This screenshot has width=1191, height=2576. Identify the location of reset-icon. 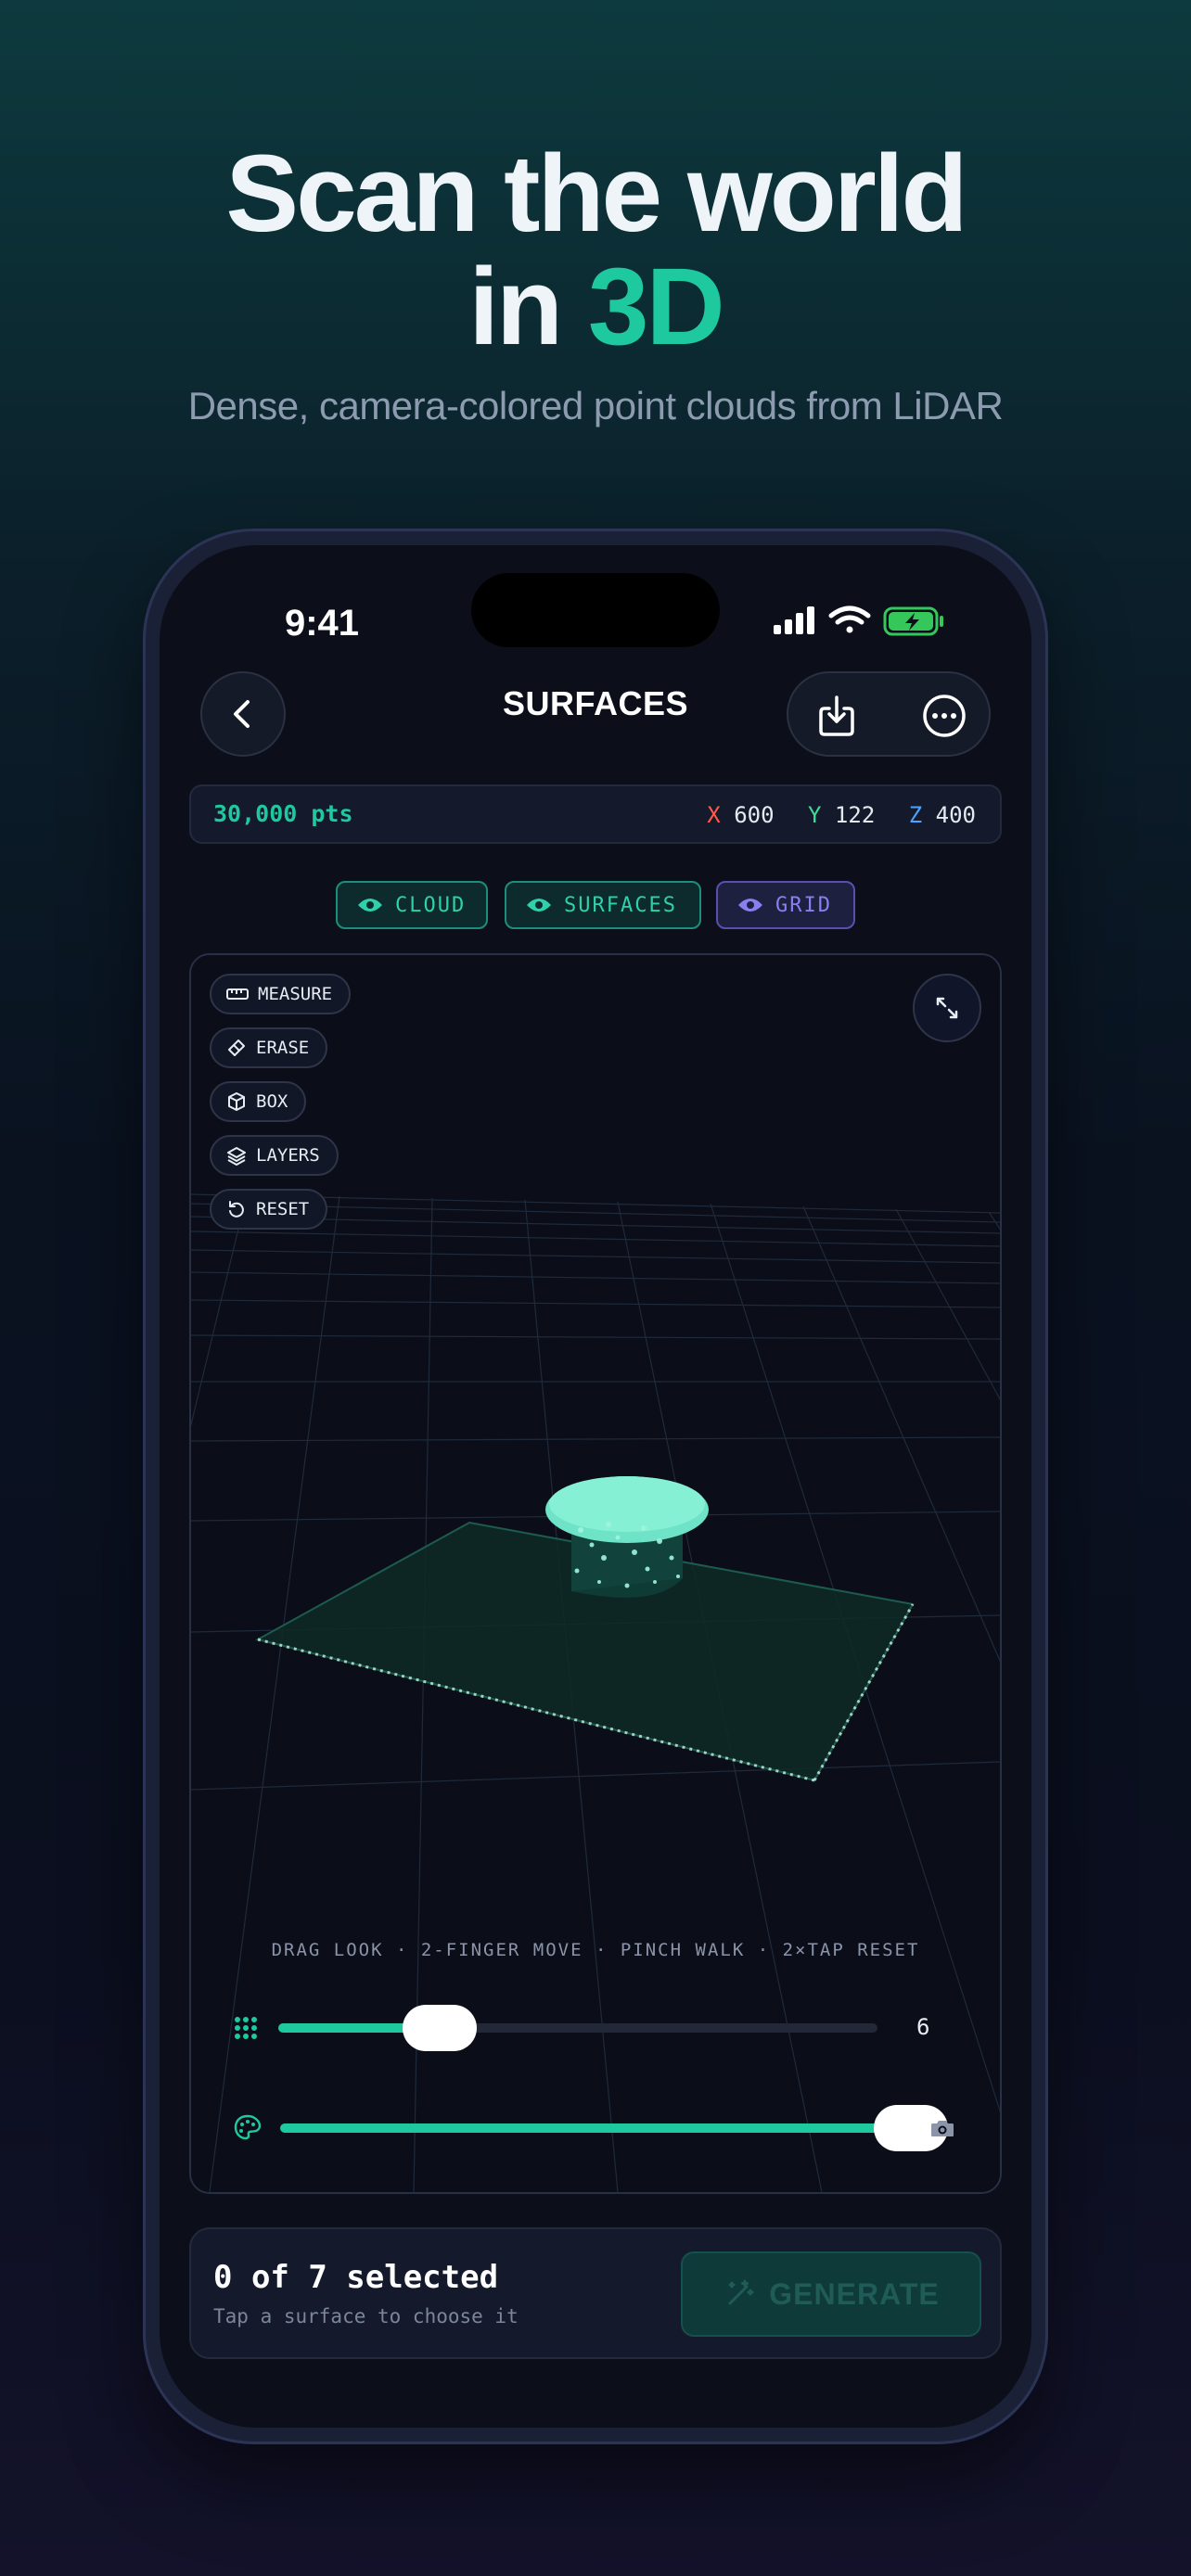
(236, 1210).